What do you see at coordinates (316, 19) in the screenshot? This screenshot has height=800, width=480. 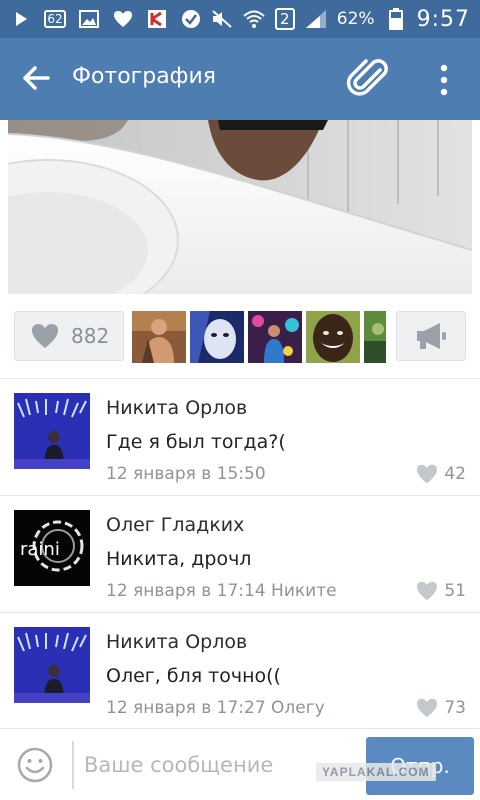 I see `signal-icon` at bounding box center [316, 19].